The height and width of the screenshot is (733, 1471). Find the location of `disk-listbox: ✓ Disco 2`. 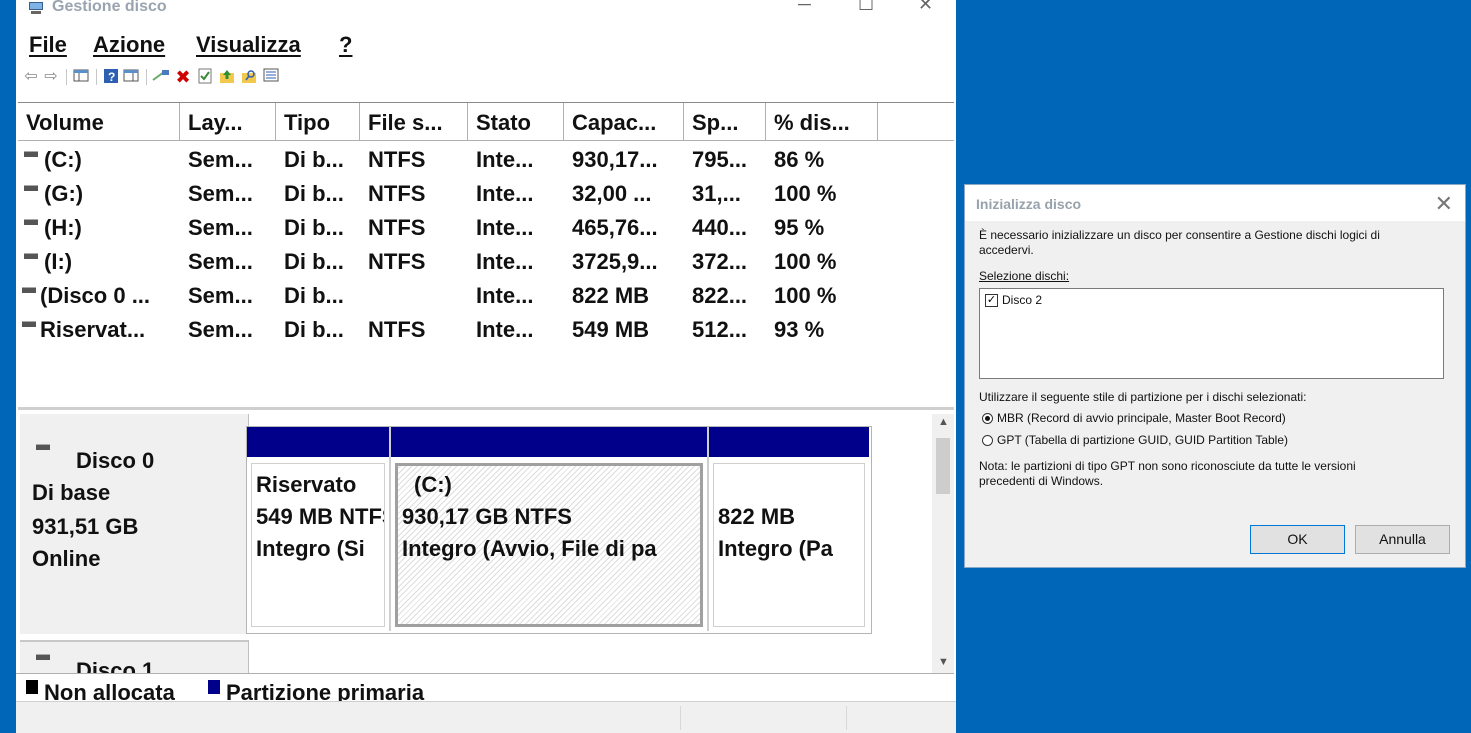

disk-listbox: ✓ Disco 2 is located at coordinates (1211, 333).